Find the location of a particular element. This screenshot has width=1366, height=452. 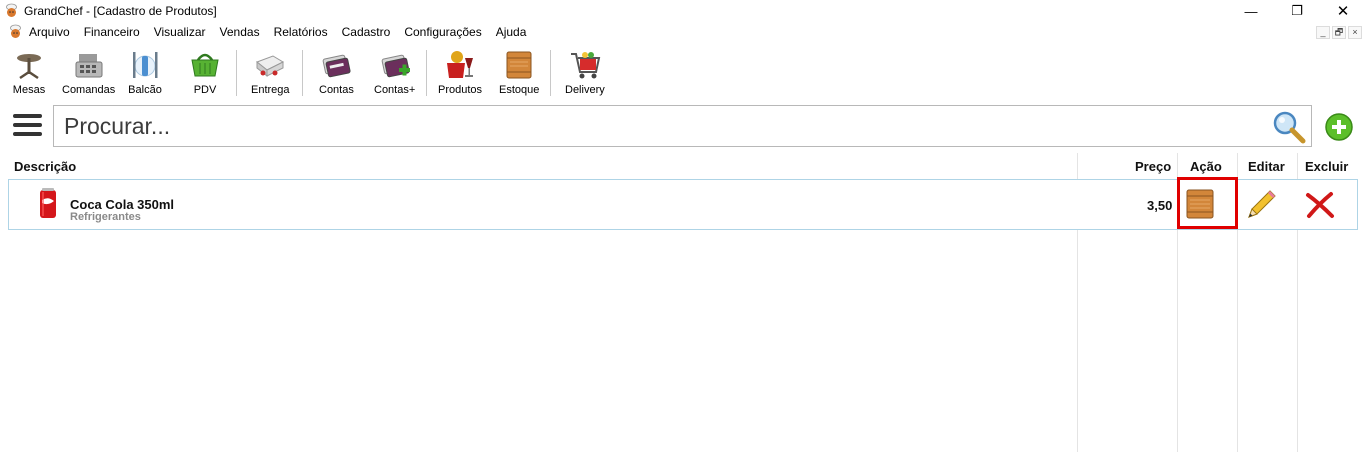

menu-vendas: Vendas is located at coordinates (240, 32).